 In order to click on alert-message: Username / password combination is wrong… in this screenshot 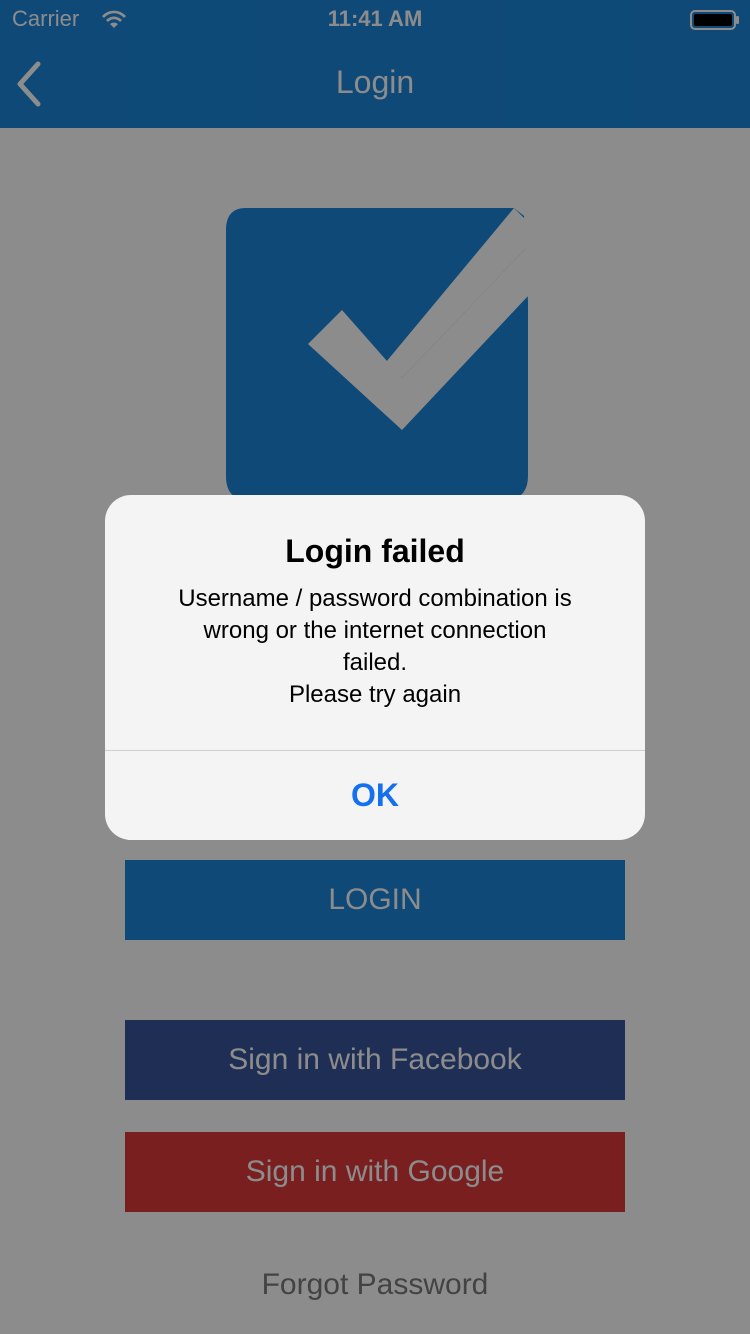, I will do `click(375, 647)`.